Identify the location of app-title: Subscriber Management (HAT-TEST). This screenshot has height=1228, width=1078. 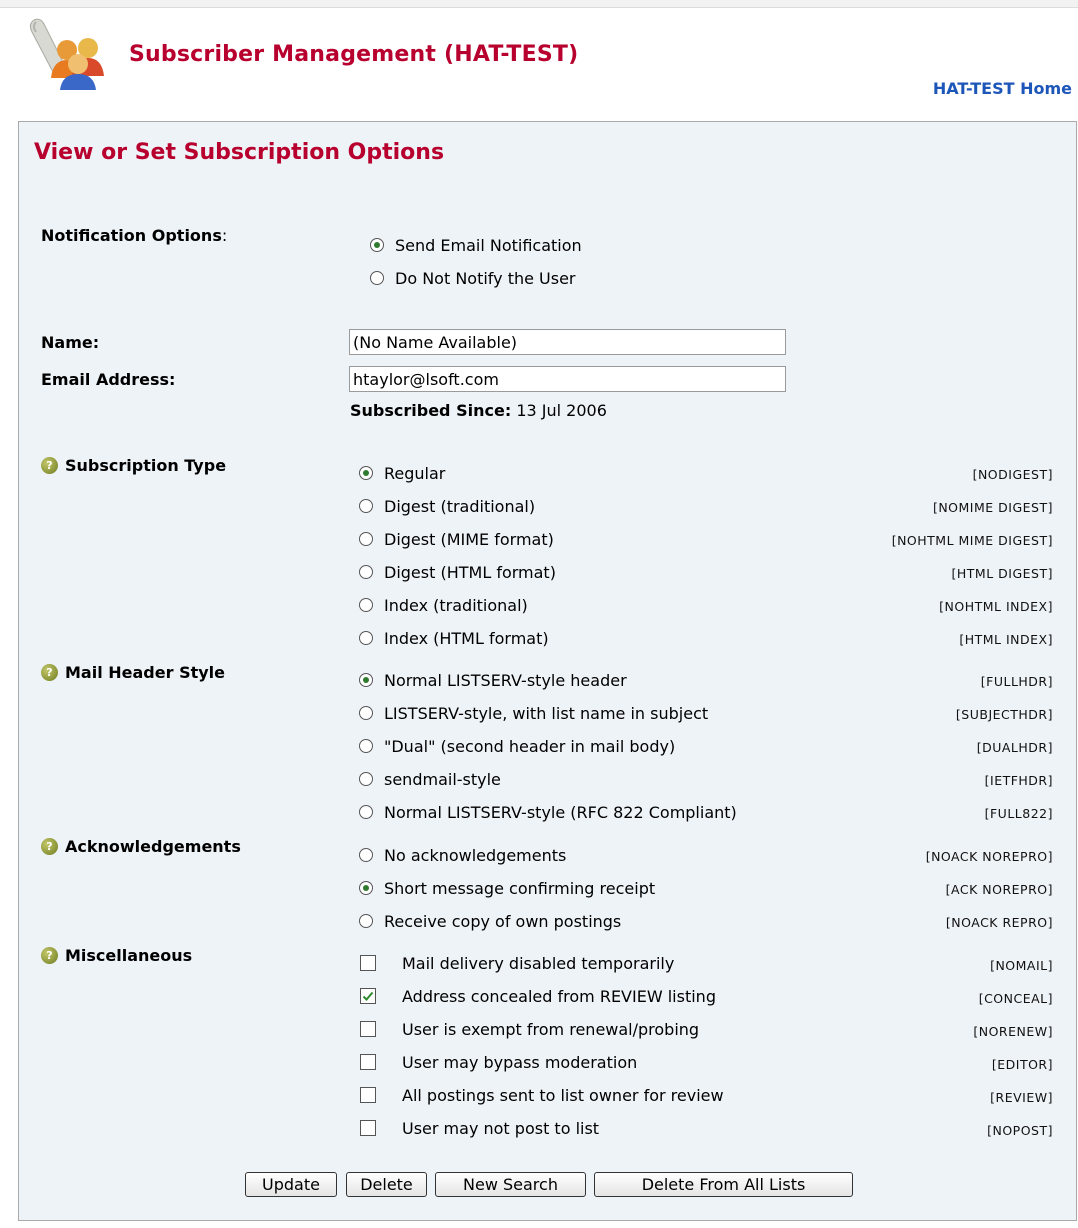
(354, 54).